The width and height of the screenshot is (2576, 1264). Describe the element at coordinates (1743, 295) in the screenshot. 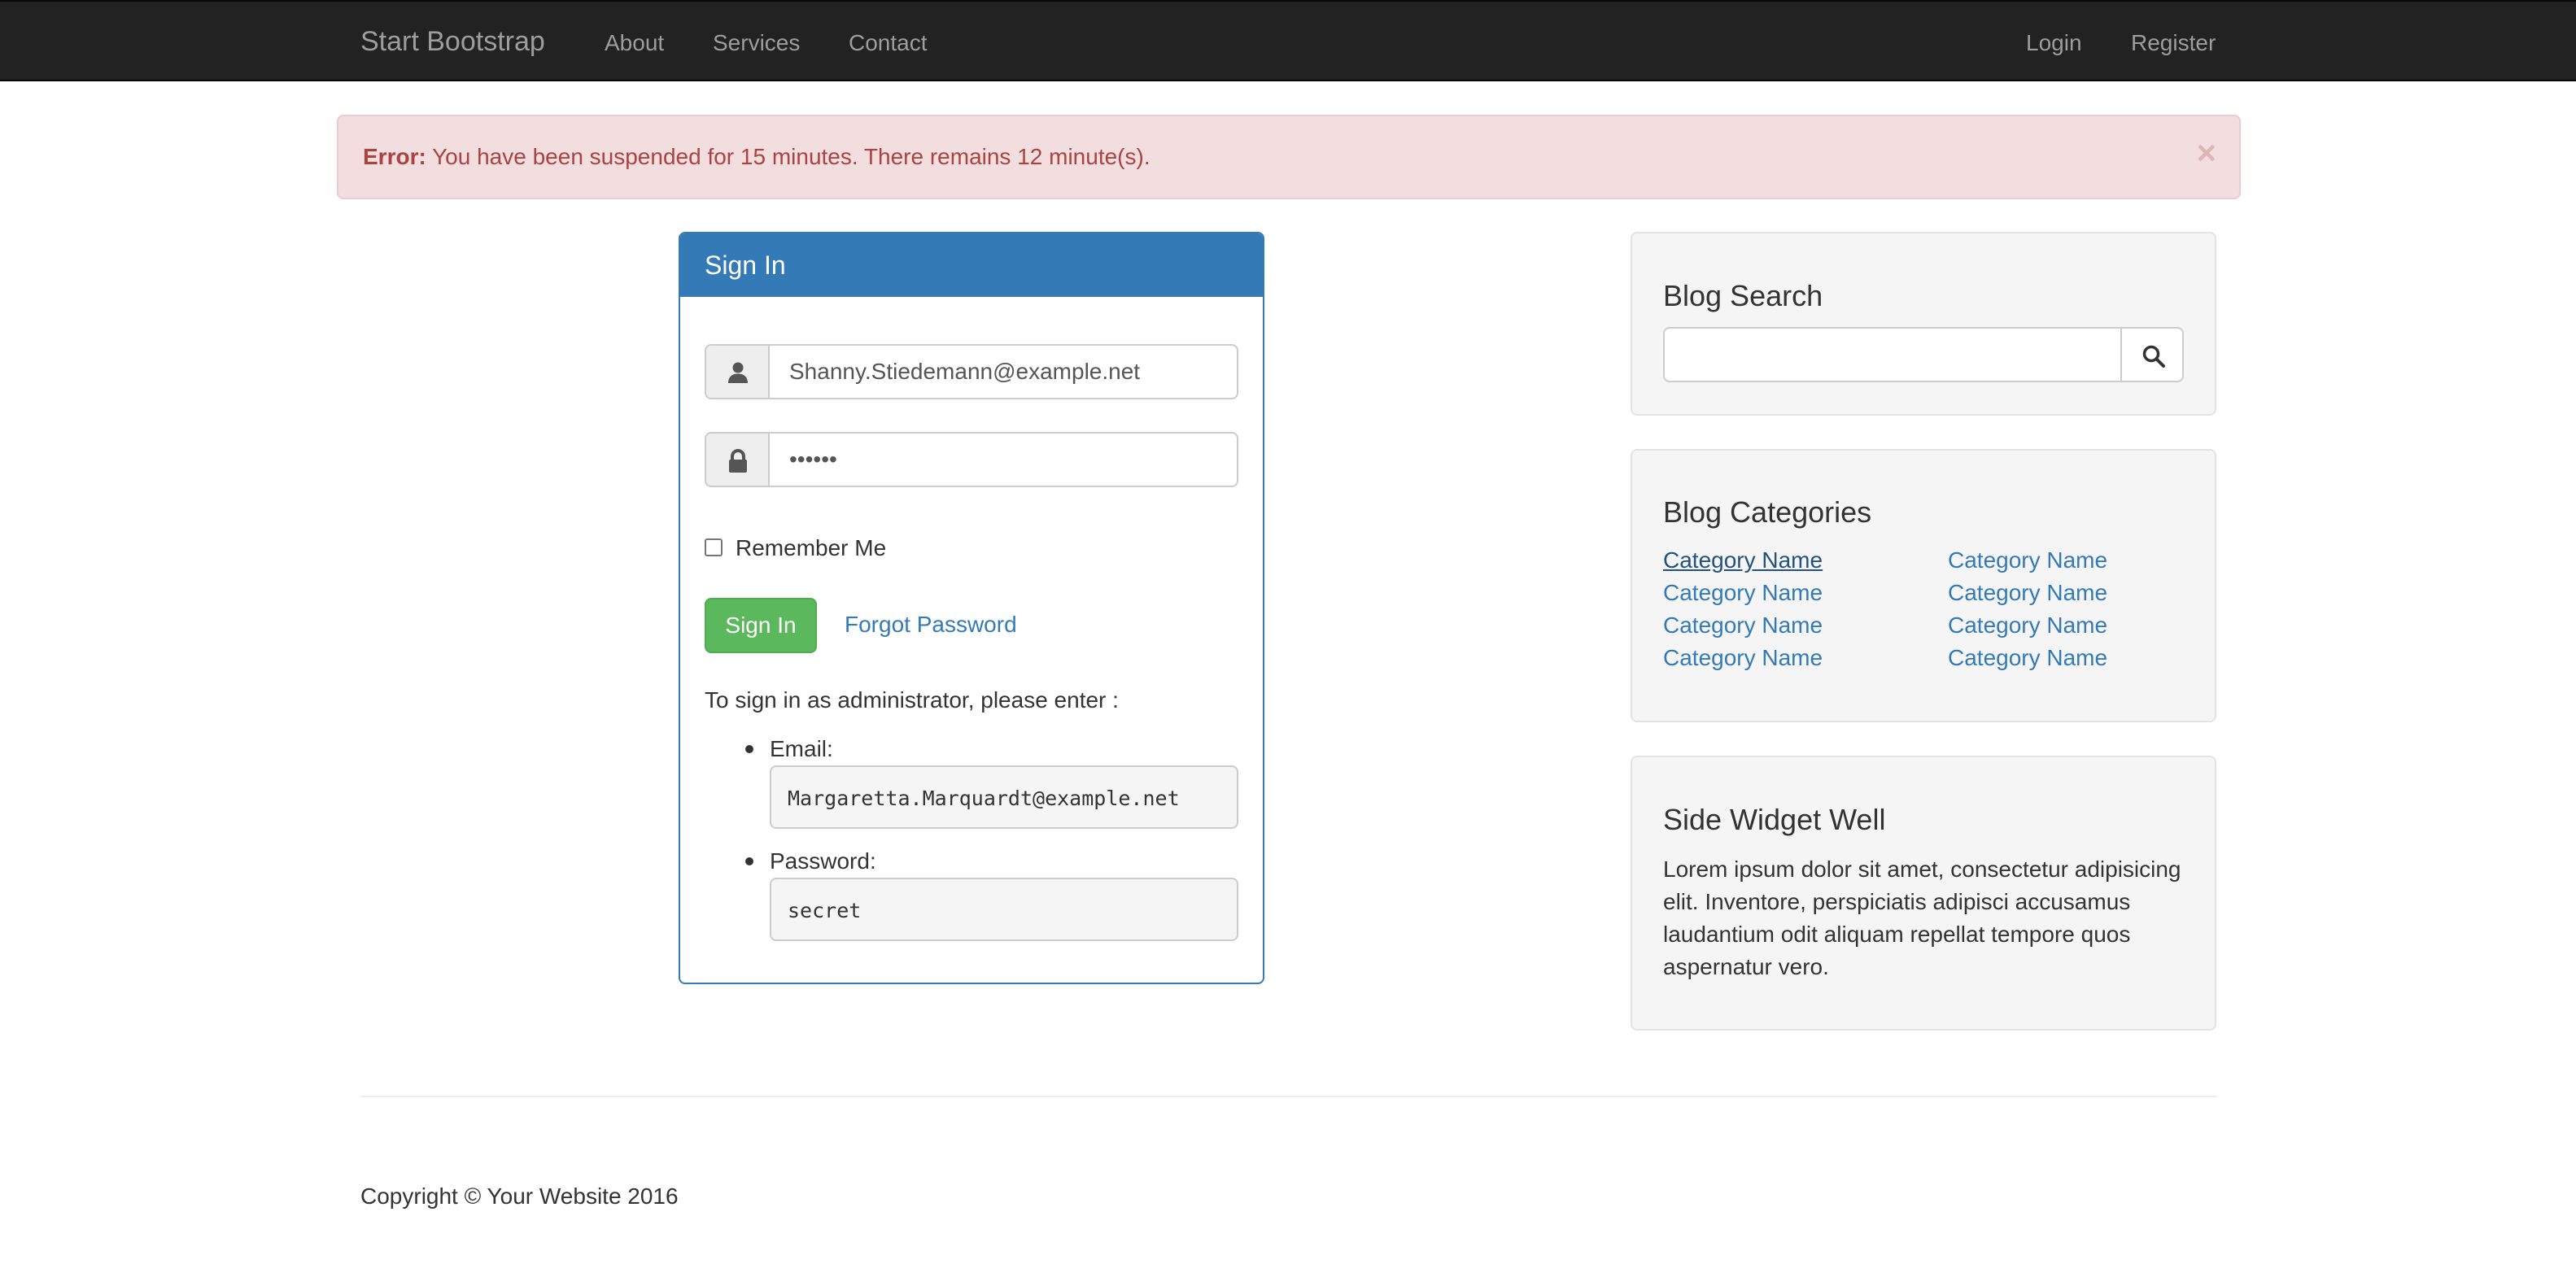

I see `blog-search-title: Blog Search` at that location.